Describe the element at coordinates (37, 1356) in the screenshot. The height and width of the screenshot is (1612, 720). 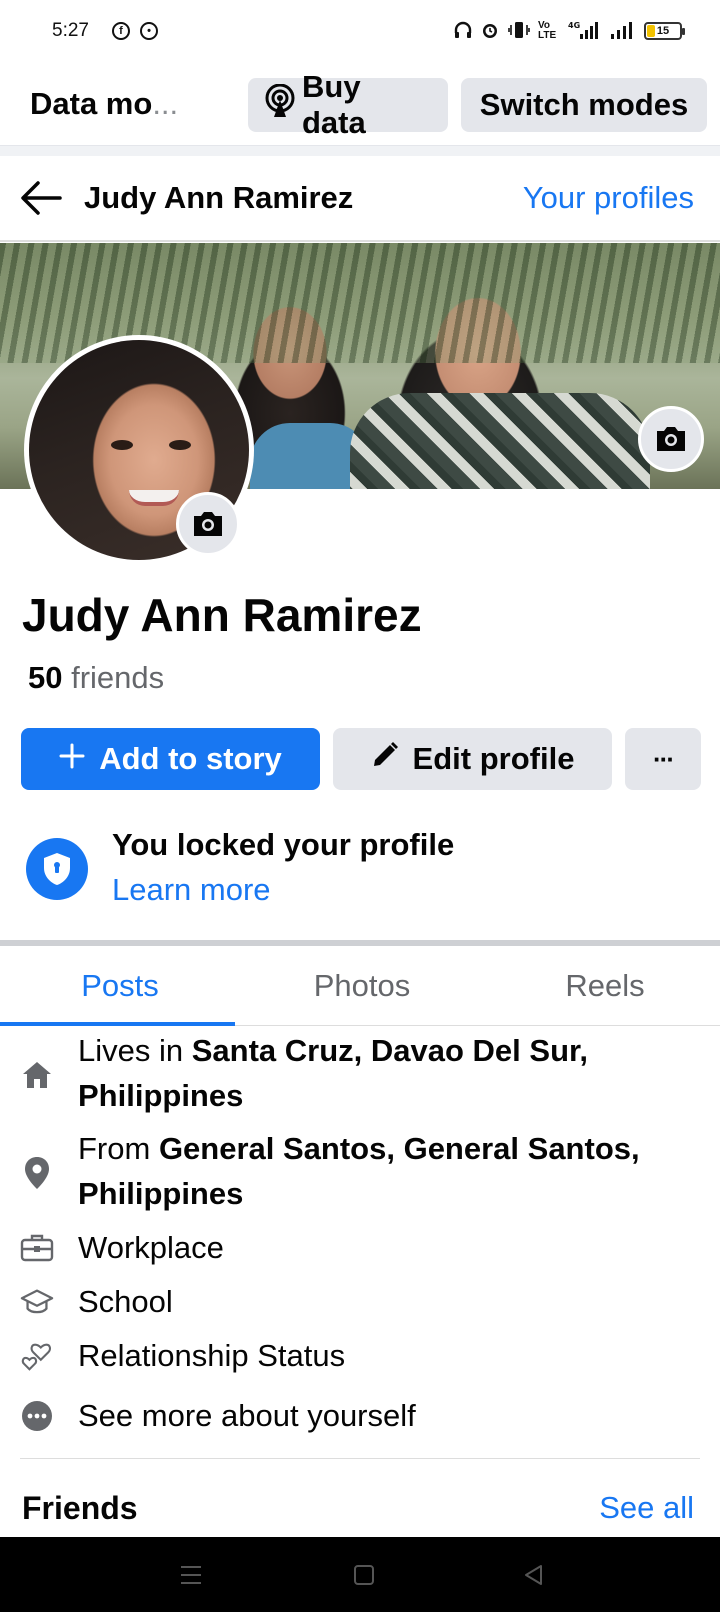
I see `hearts-icon` at that location.